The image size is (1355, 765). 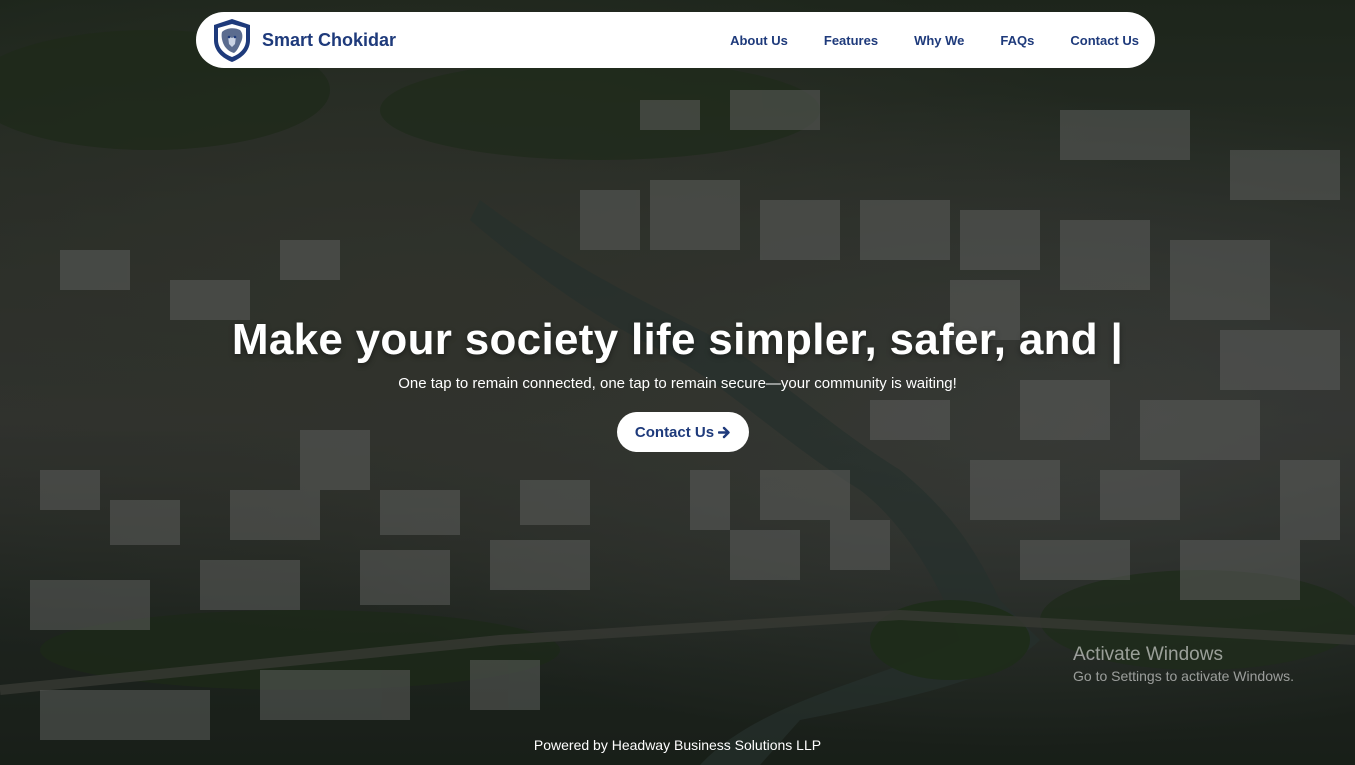 I want to click on nav-link-why-we: Why We, so click(x=939, y=40).